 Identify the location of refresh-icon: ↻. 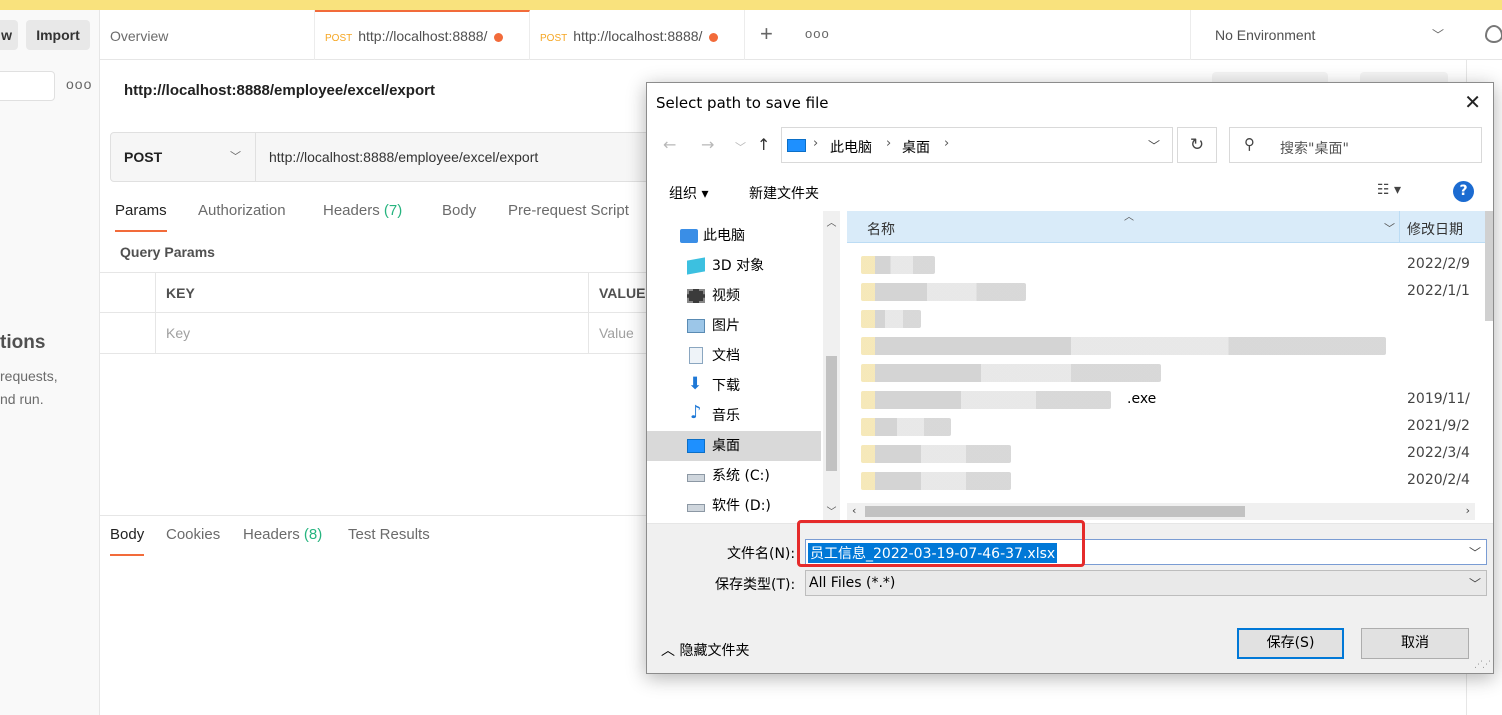
(1197, 145).